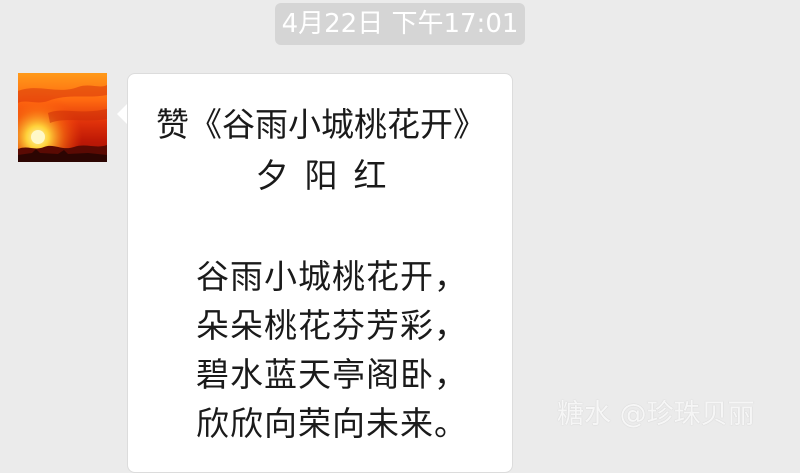 This screenshot has height=473, width=800. I want to click on sender-avatar, so click(62, 117).